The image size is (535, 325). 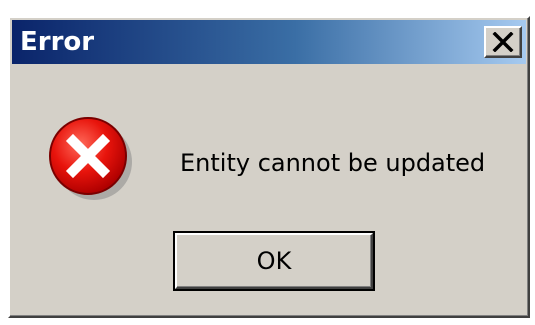 I want to click on close-button, so click(x=503, y=42).